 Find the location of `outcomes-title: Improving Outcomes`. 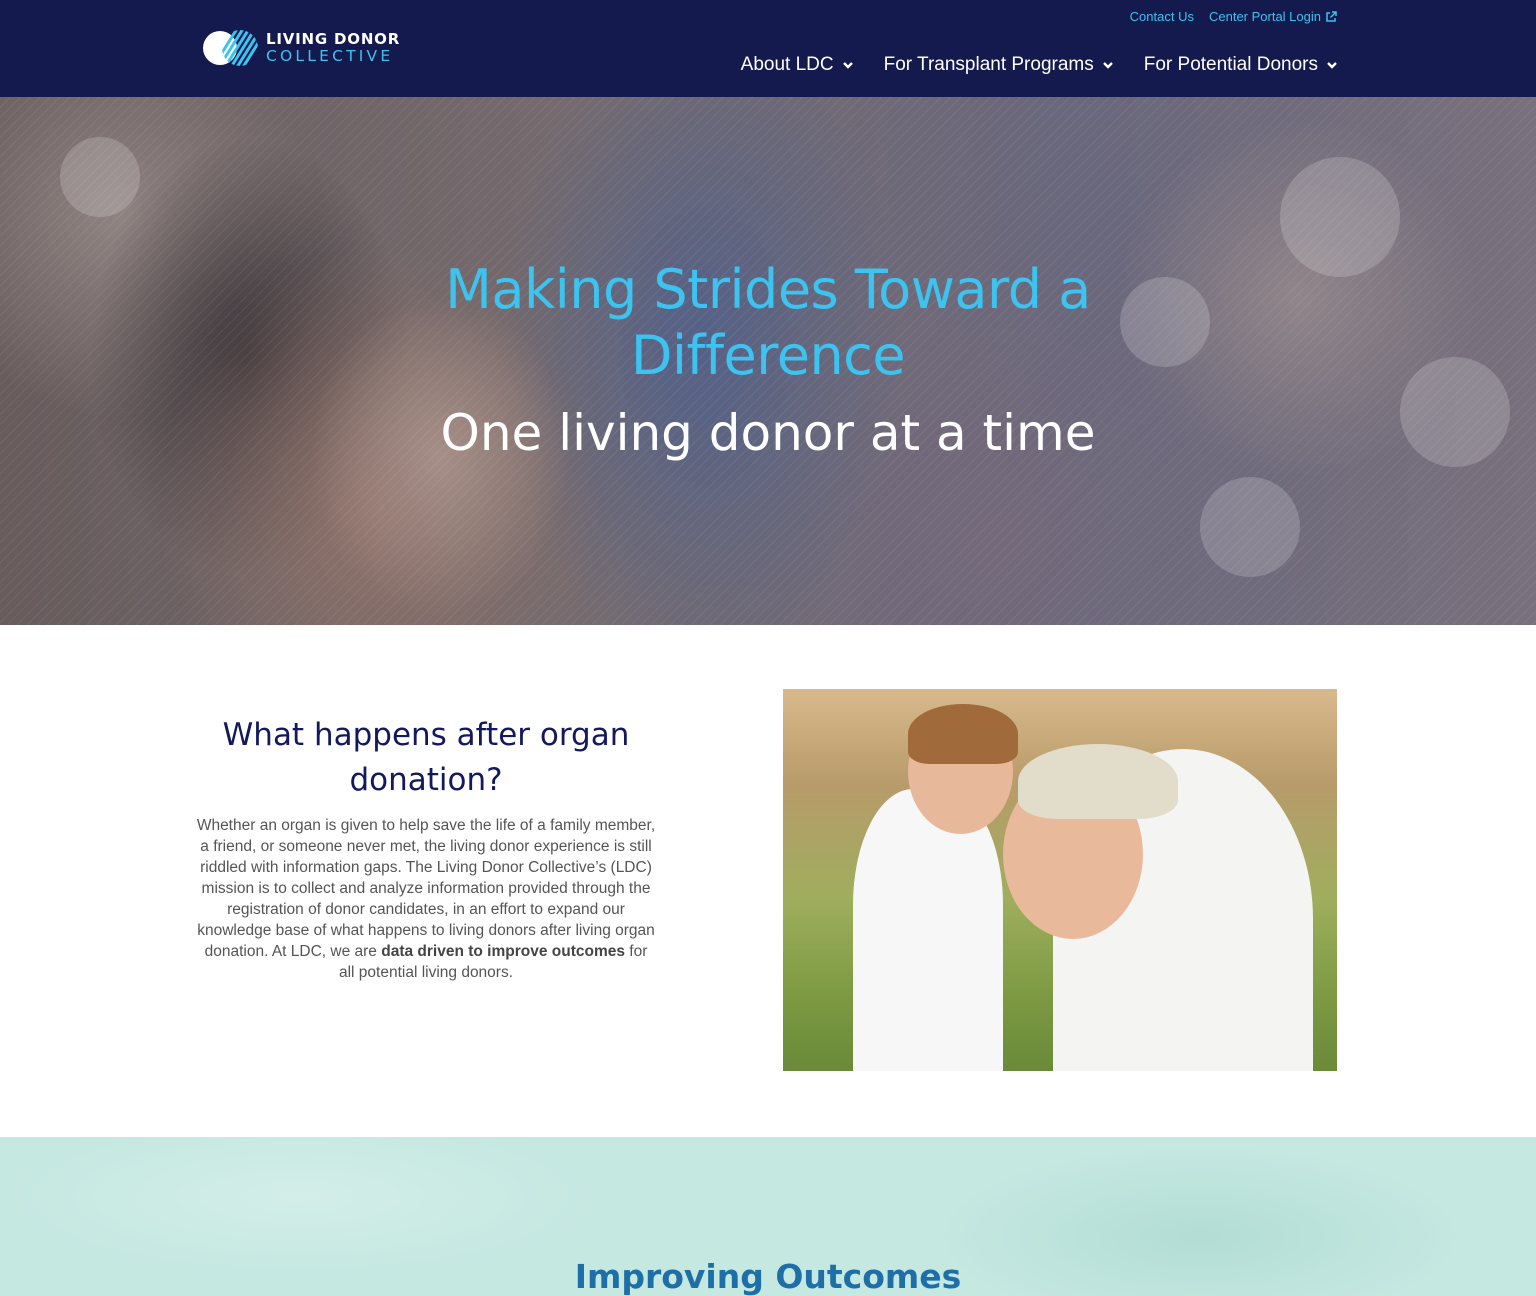

outcomes-title: Improving Outcomes is located at coordinates (768, 1276).